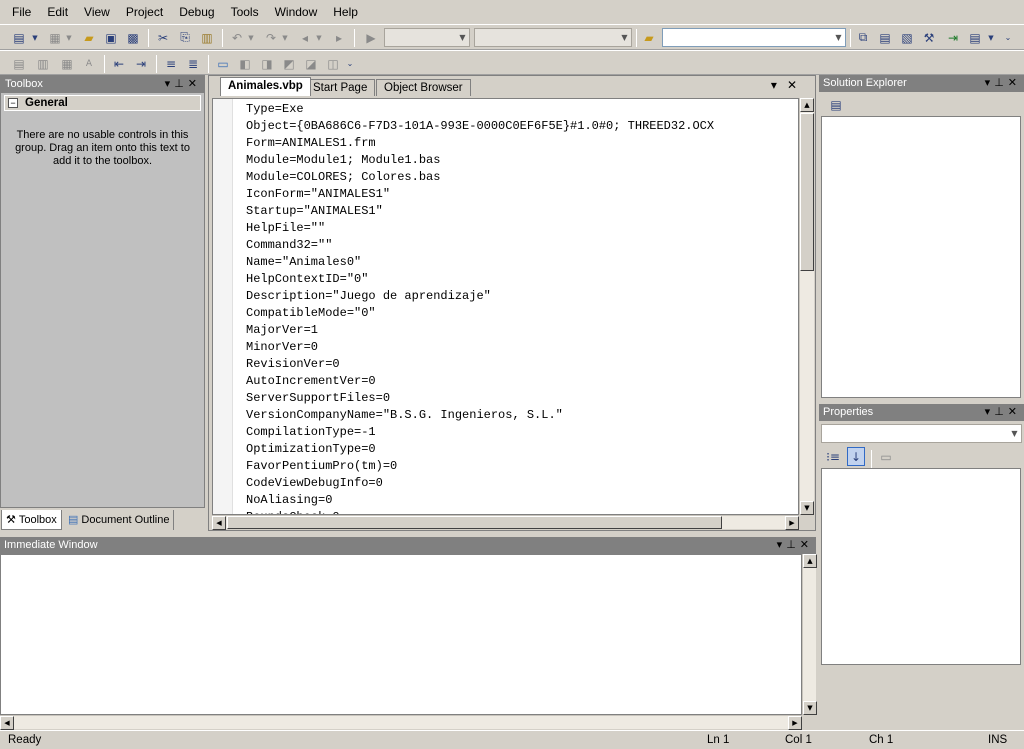 This screenshot has height=749, width=1024. I want to click on active-files-icon: ▾, so click(779, 85).